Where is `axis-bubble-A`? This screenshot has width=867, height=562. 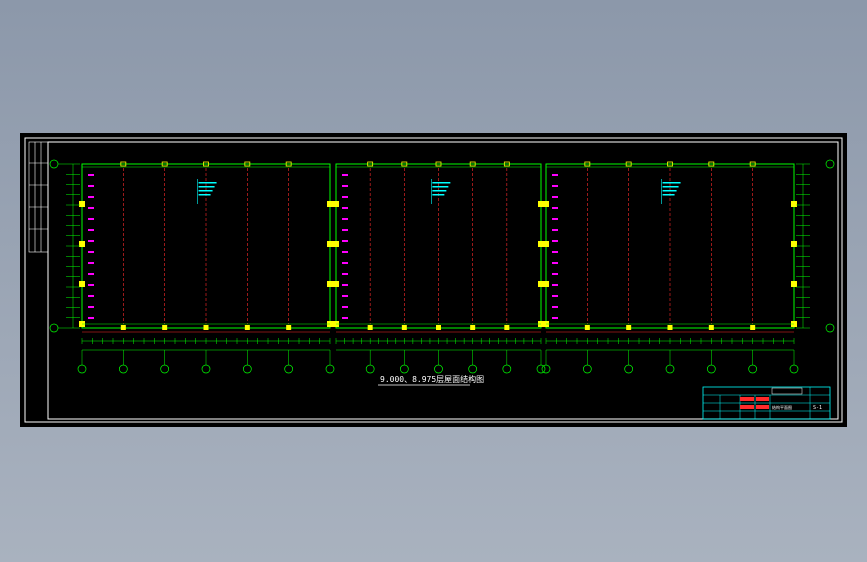 axis-bubble-A is located at coordinates (54, 328).